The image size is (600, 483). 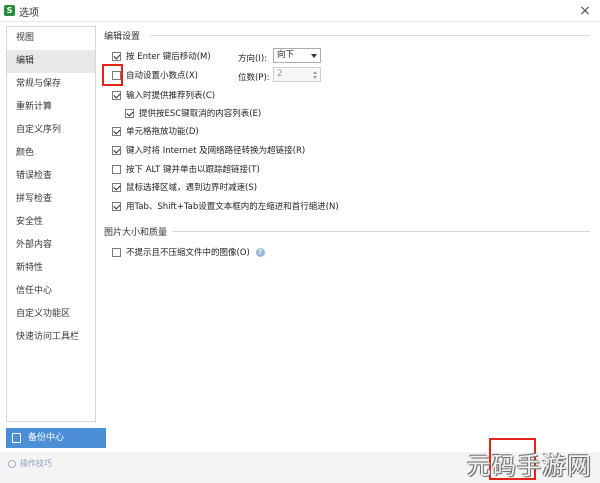 What do you see at coordinates (129, 113) in the screenshot?
I see `esc-cancel-checkbox` at bounding box center [129, 113].